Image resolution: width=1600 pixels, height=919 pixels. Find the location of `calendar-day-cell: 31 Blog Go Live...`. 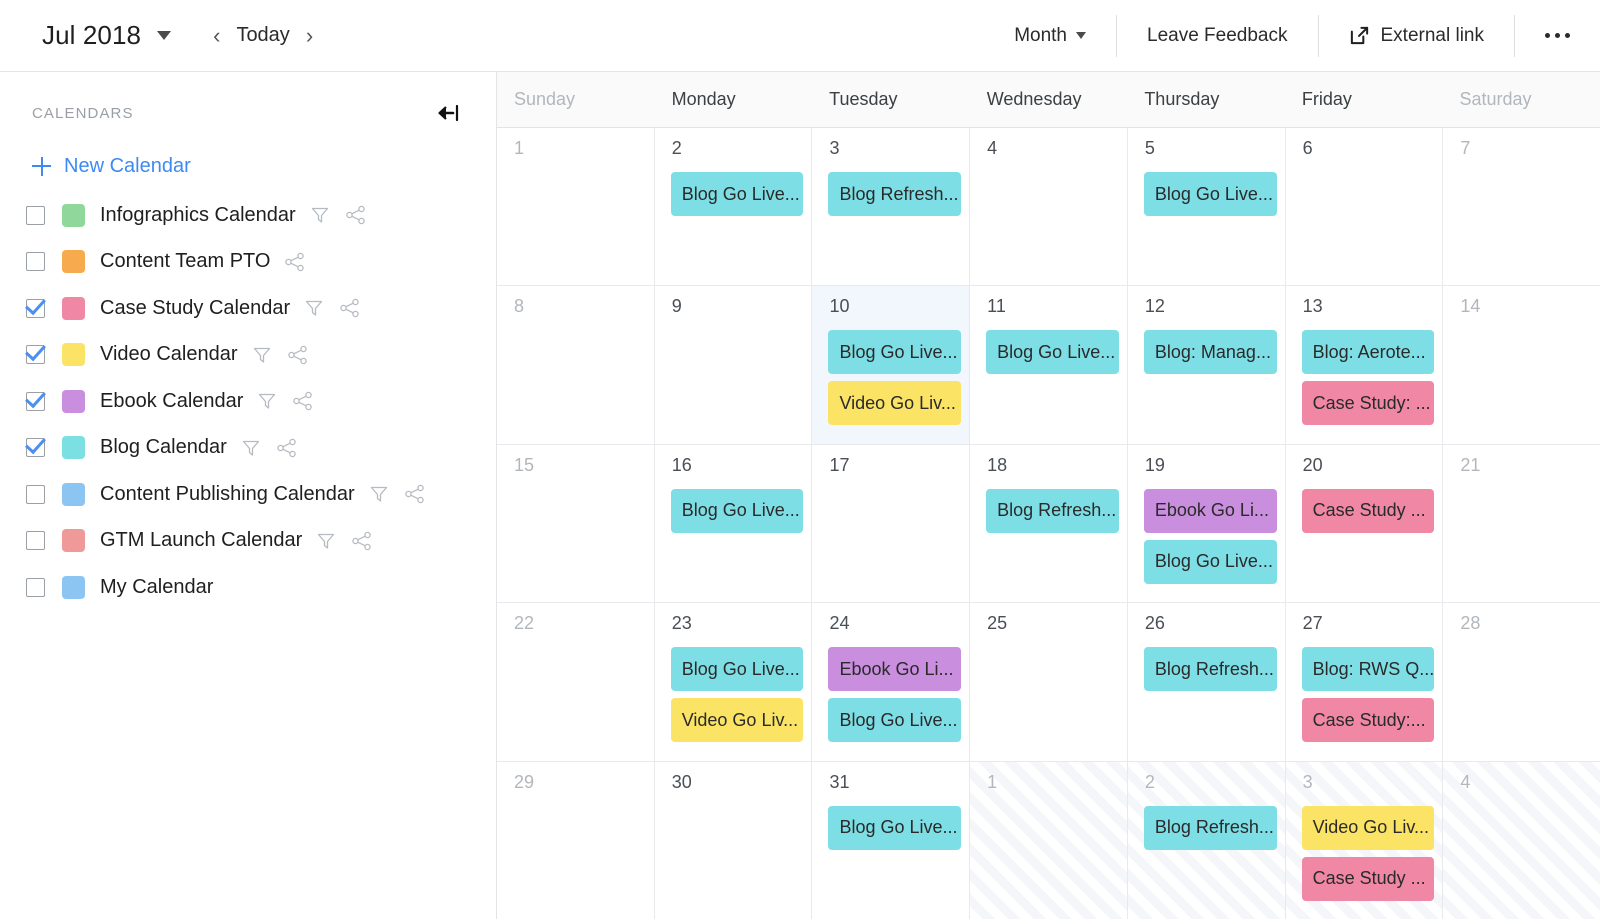

calendar-day-cell: 31 Blog Go Live... is located at coordinates (891, 840).